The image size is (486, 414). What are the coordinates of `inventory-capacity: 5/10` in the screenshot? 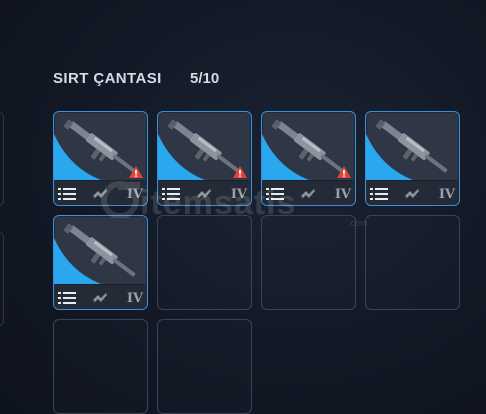 It's located at (205, 78).